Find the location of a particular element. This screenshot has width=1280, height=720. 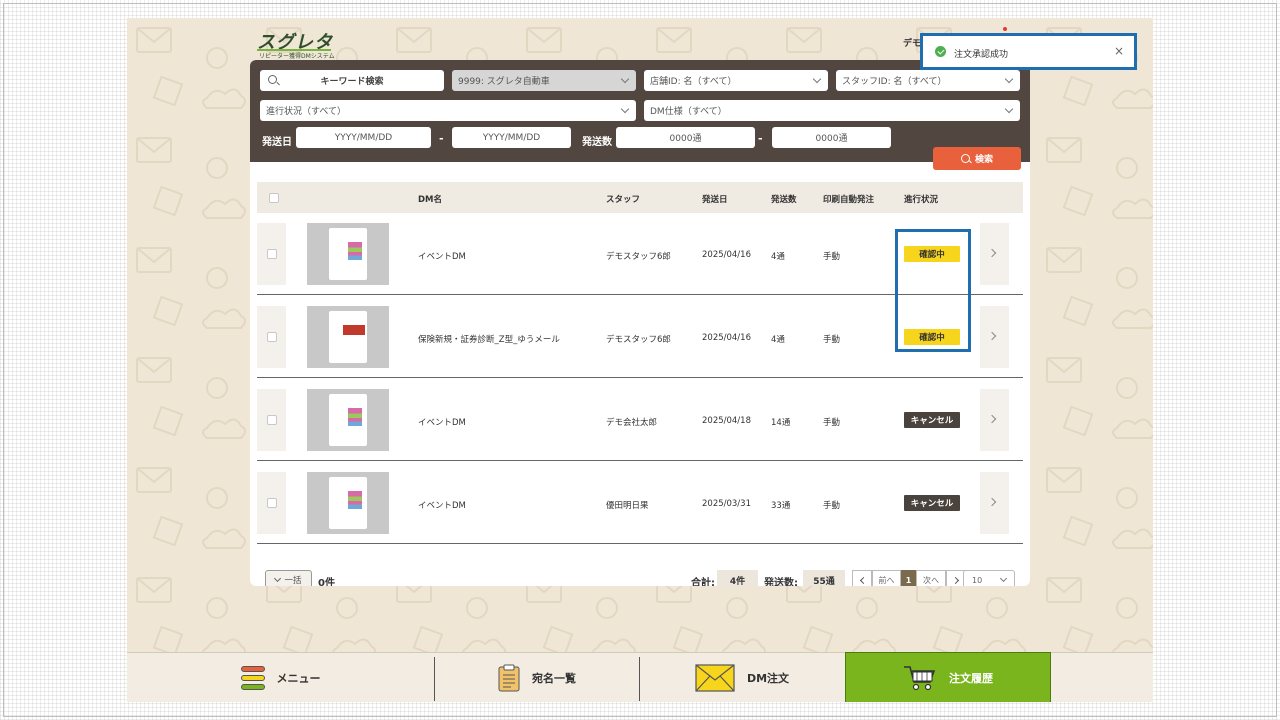

total-label: 合計: is located at coordinates (703, 582).